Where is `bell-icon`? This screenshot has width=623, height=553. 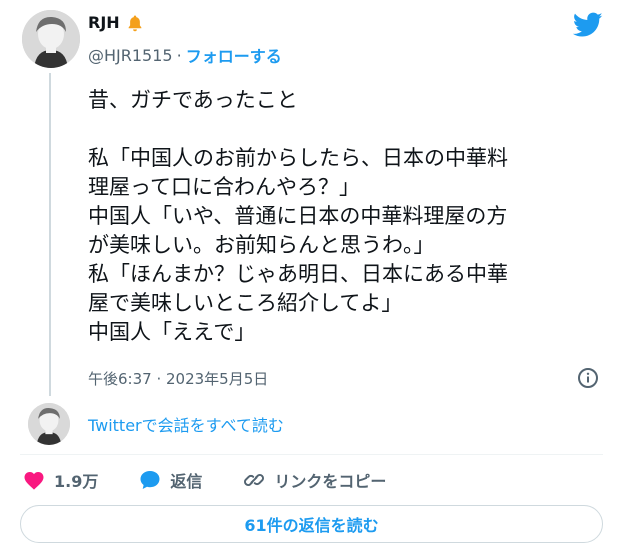
bell-icon is located at coordinates (135, 23).